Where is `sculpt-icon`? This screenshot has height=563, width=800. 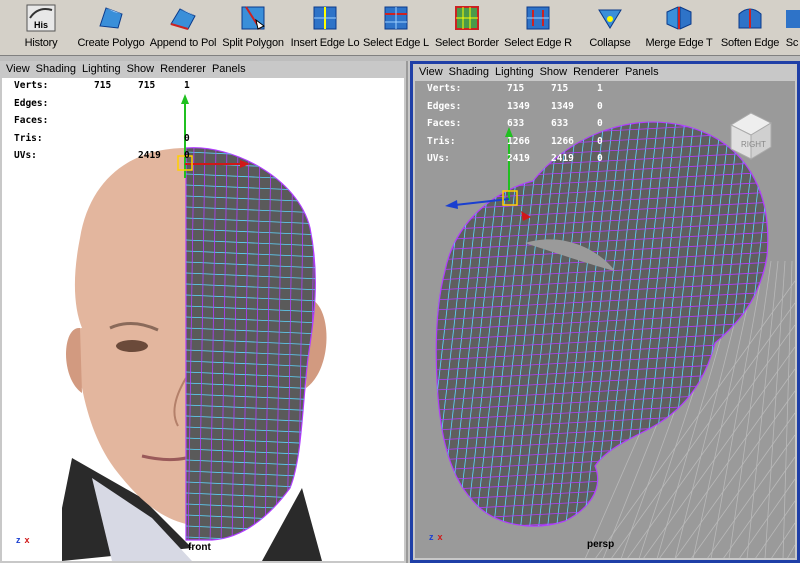
sculpt-icon is located at coordinates (792, 18).